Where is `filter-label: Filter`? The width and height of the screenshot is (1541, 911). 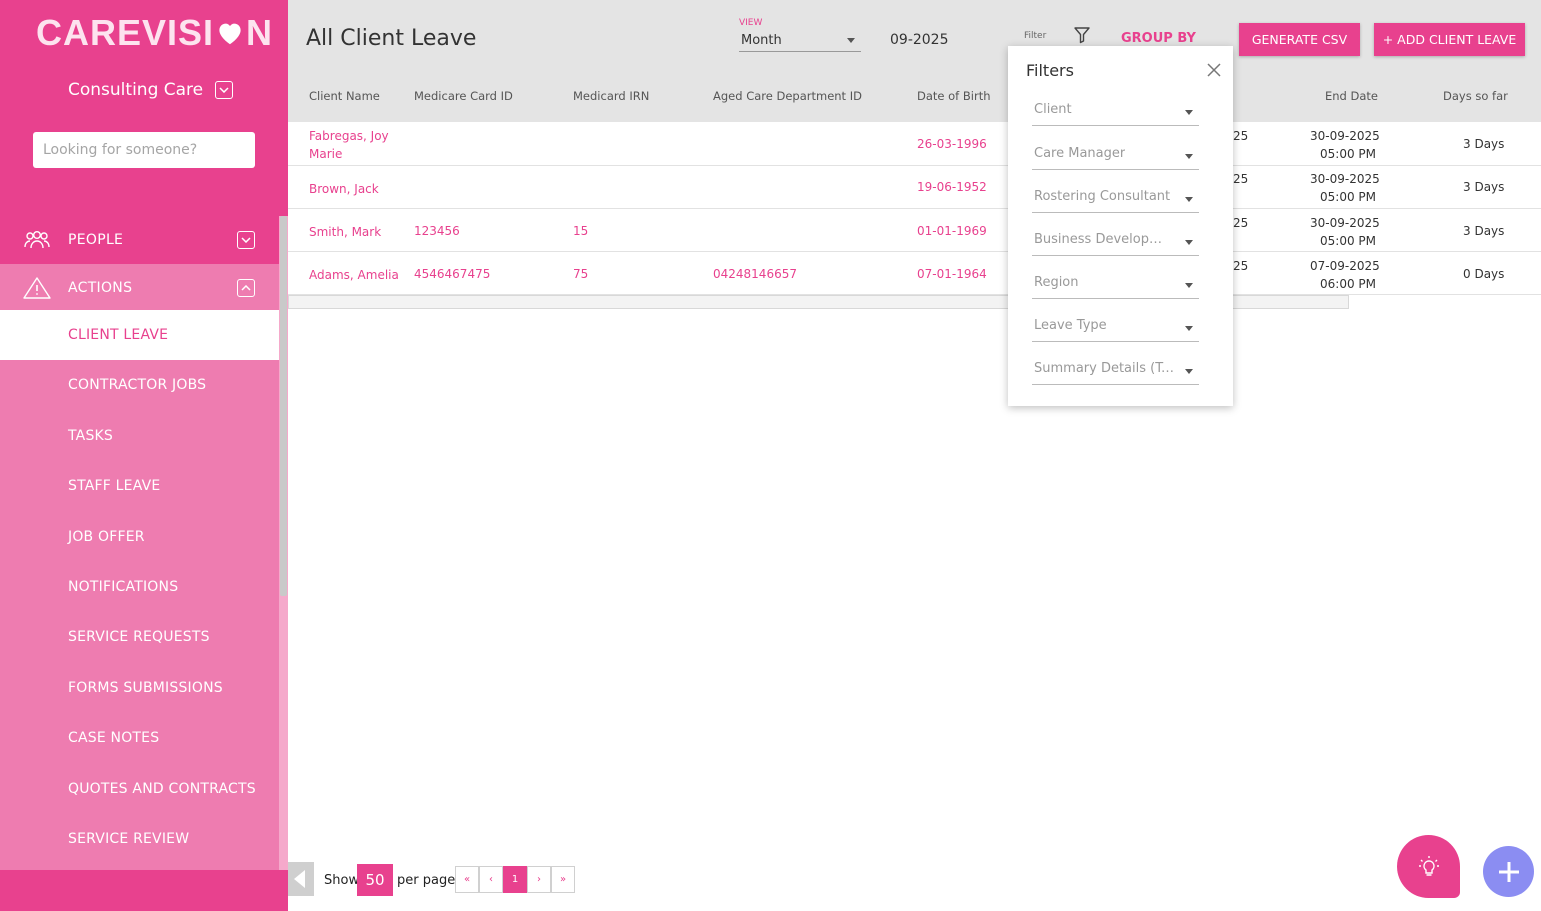 filter-label: Filter is located at coordinates (1035, 36).